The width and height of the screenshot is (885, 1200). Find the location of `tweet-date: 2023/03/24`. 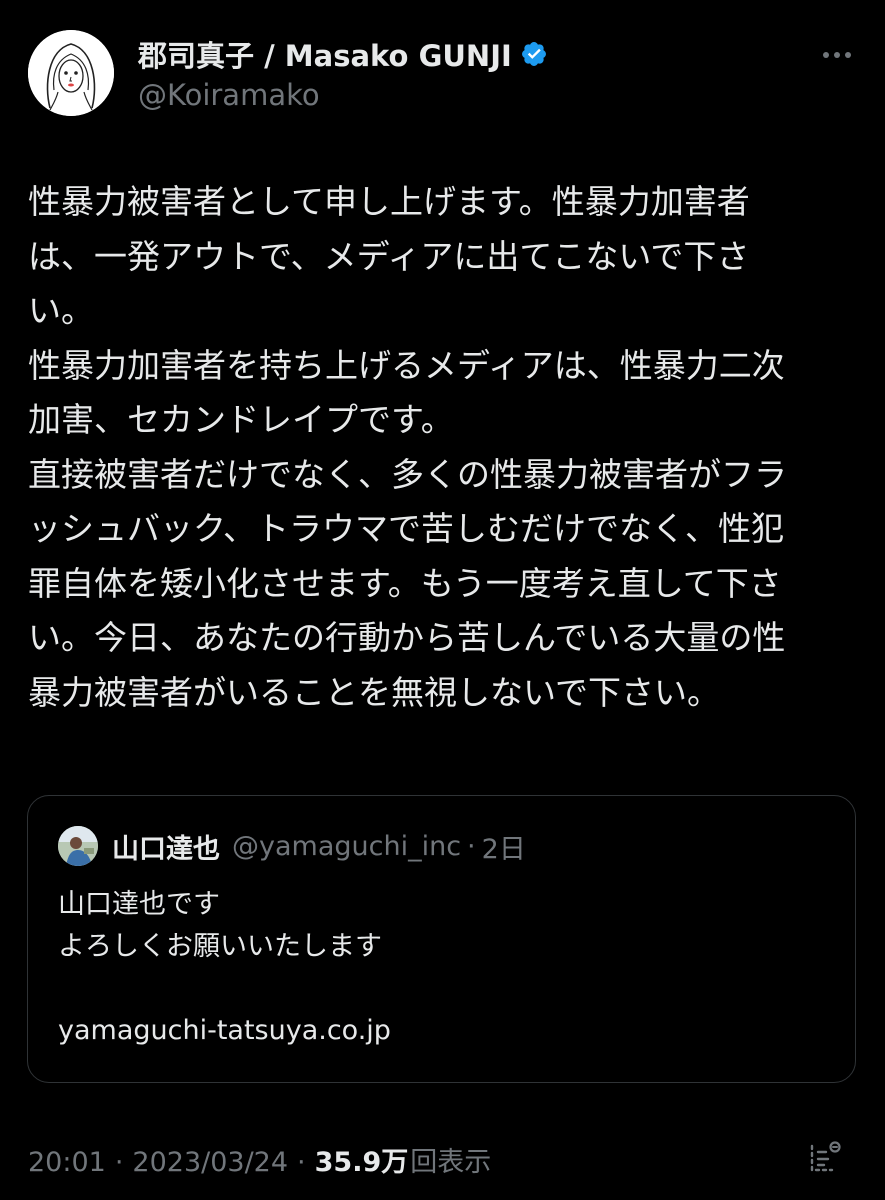

tweet-date: 2023/03/24 is located at coordinates (210, 1162).